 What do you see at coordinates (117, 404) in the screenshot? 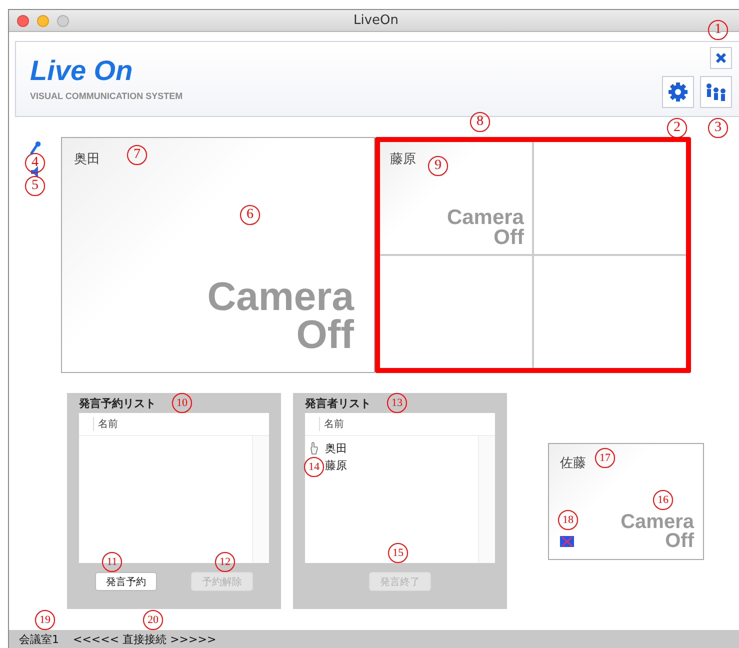
I see `panel-title: 発言予約リスト` at bounding box center [117, 404].